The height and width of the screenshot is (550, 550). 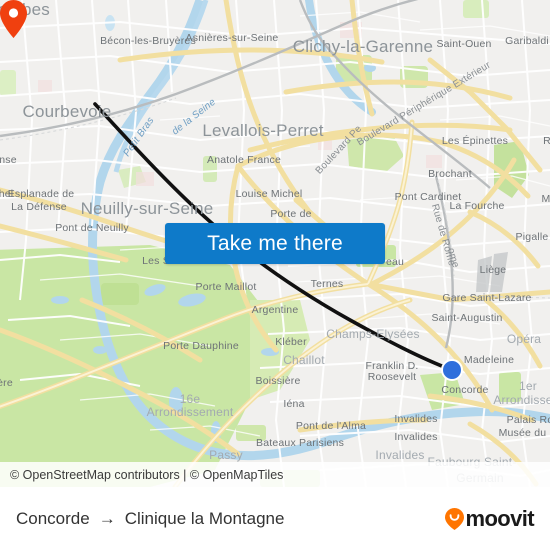 I want to click on route-summary: Concorde → Clinique la Montagne, so click(x=150, y=519).